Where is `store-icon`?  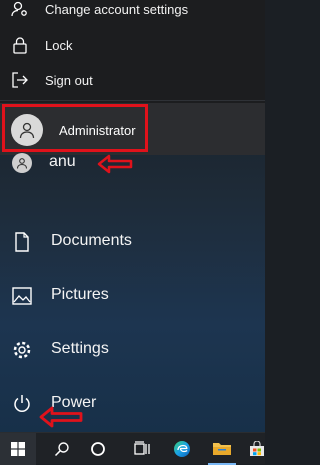
store-icon is located at coordinates (257, 449).